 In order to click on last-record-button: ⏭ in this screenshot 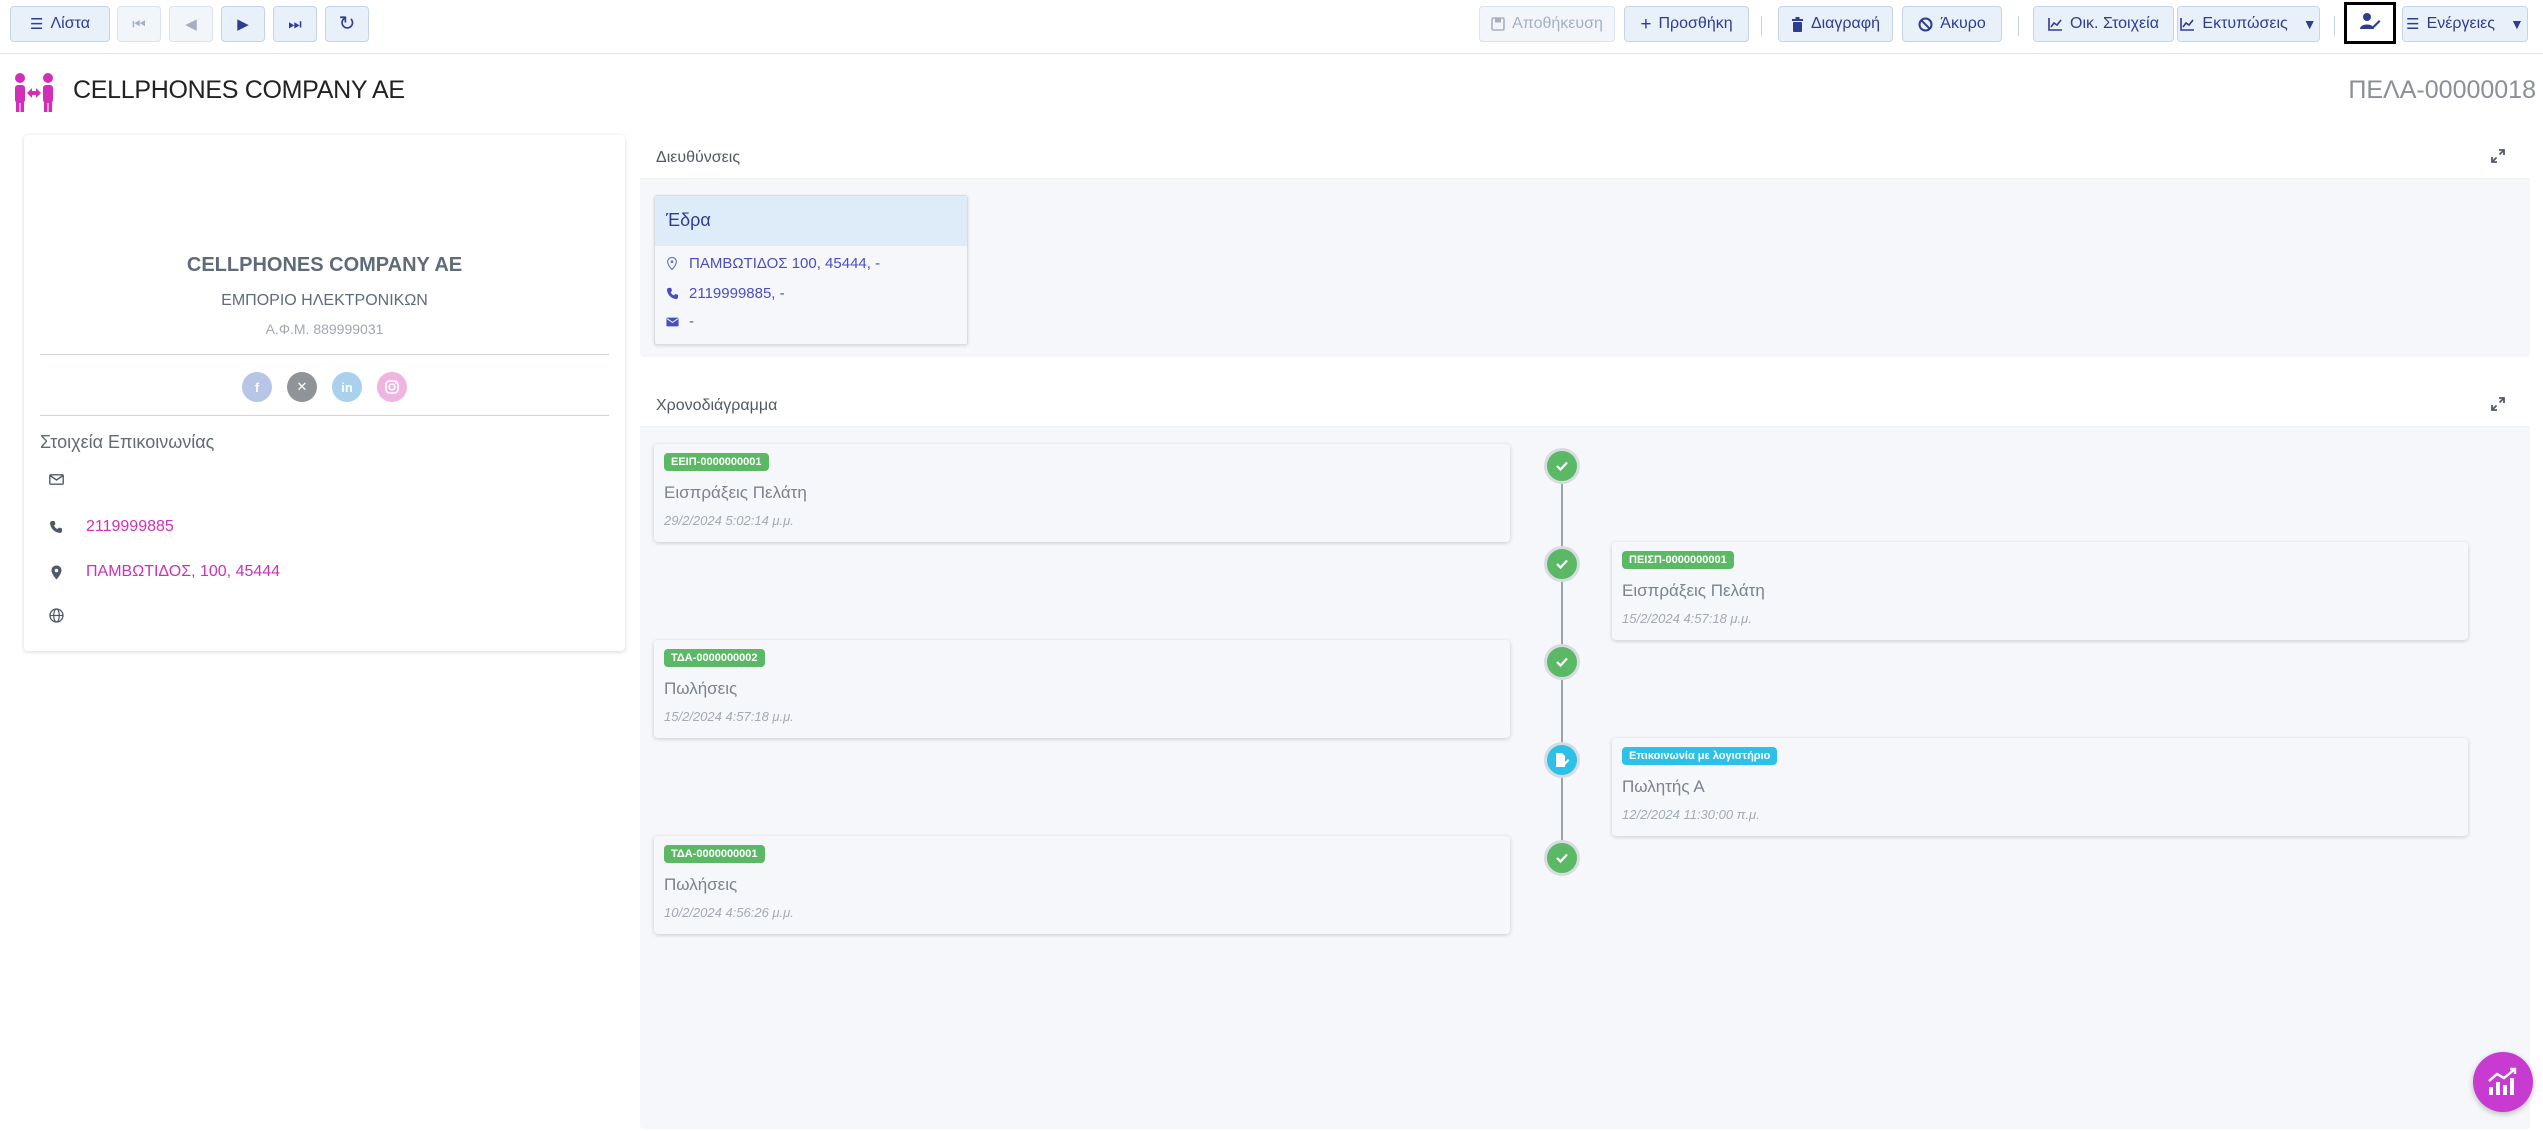, I will do `click(295, 24)`.